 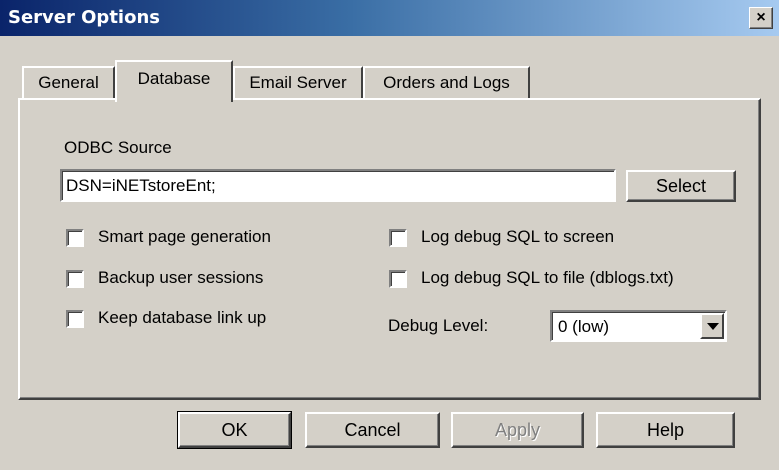 I want to click on tab-email-server-label: Email Server, so click(x=298, y=82).